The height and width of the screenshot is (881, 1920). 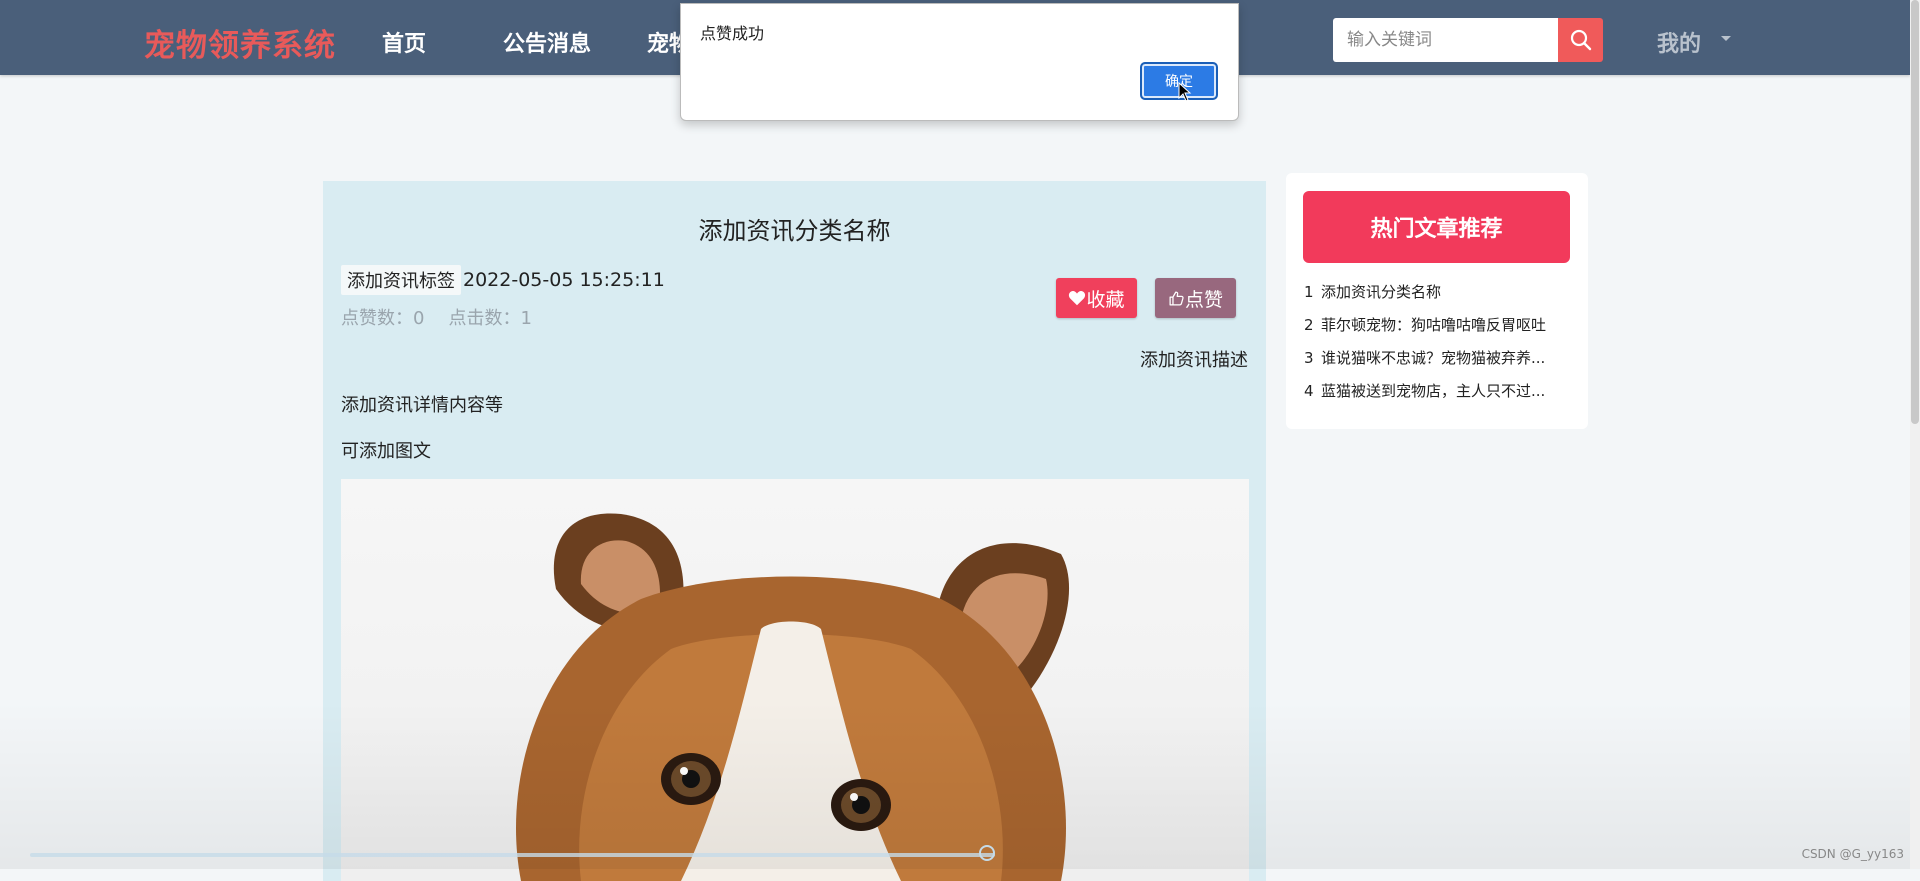 I want to click on hot-article-item: 2 菲尔顿宠物：狗咕噜咕噜反胃呕吐, so click(x=1439, y=330).